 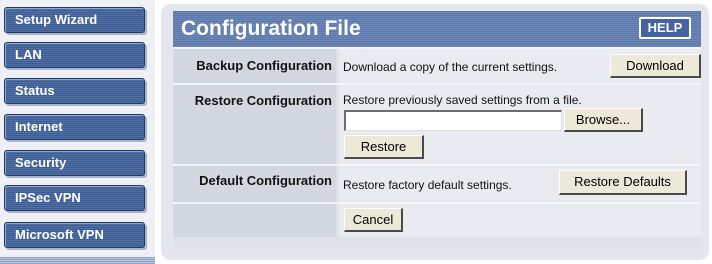 I want to click on defaults-label: Default Configuration, so click(x=265, y=180).